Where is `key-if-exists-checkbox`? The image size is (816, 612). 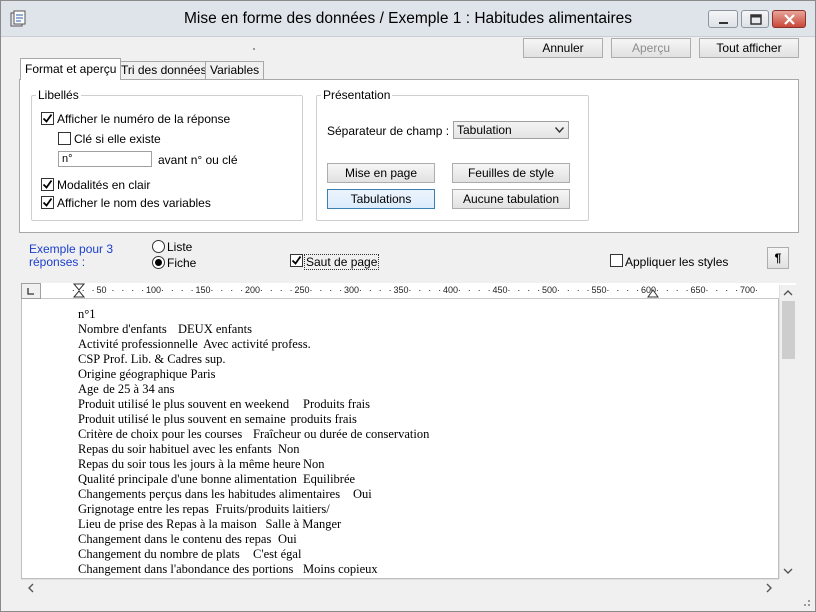
key-if-exists-checkbox is located at coordinates (64, 138).